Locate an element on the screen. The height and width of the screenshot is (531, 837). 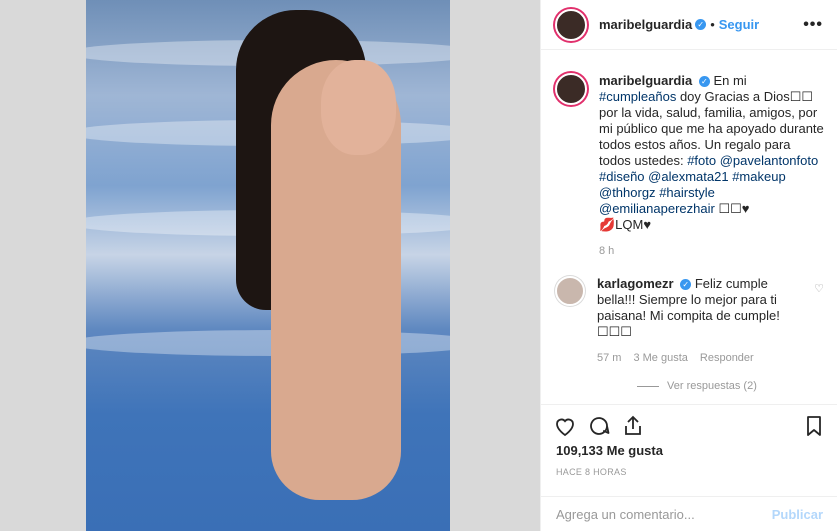
caption-segment: En mi is located at coordinates (730, 80).